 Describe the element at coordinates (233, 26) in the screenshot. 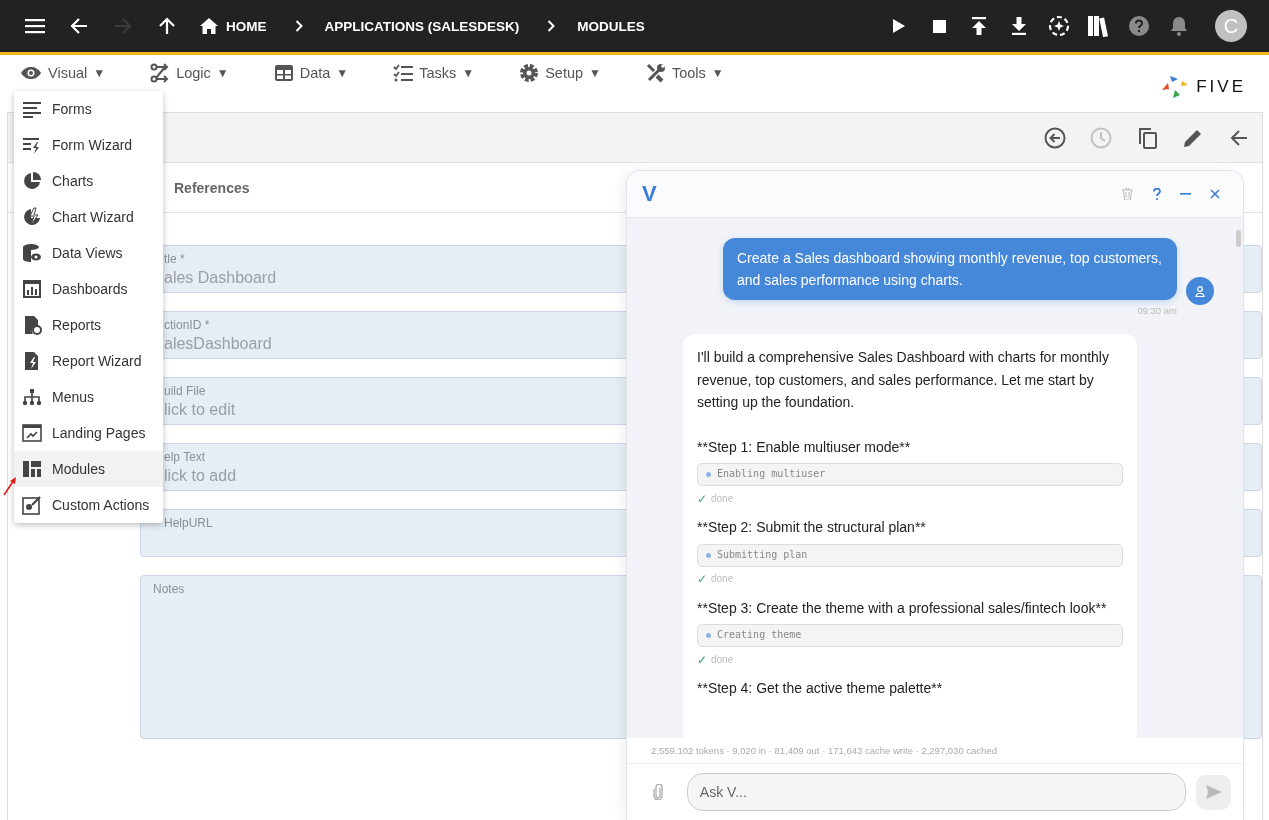

I see `breadcrumb-link: HOME` at that location.